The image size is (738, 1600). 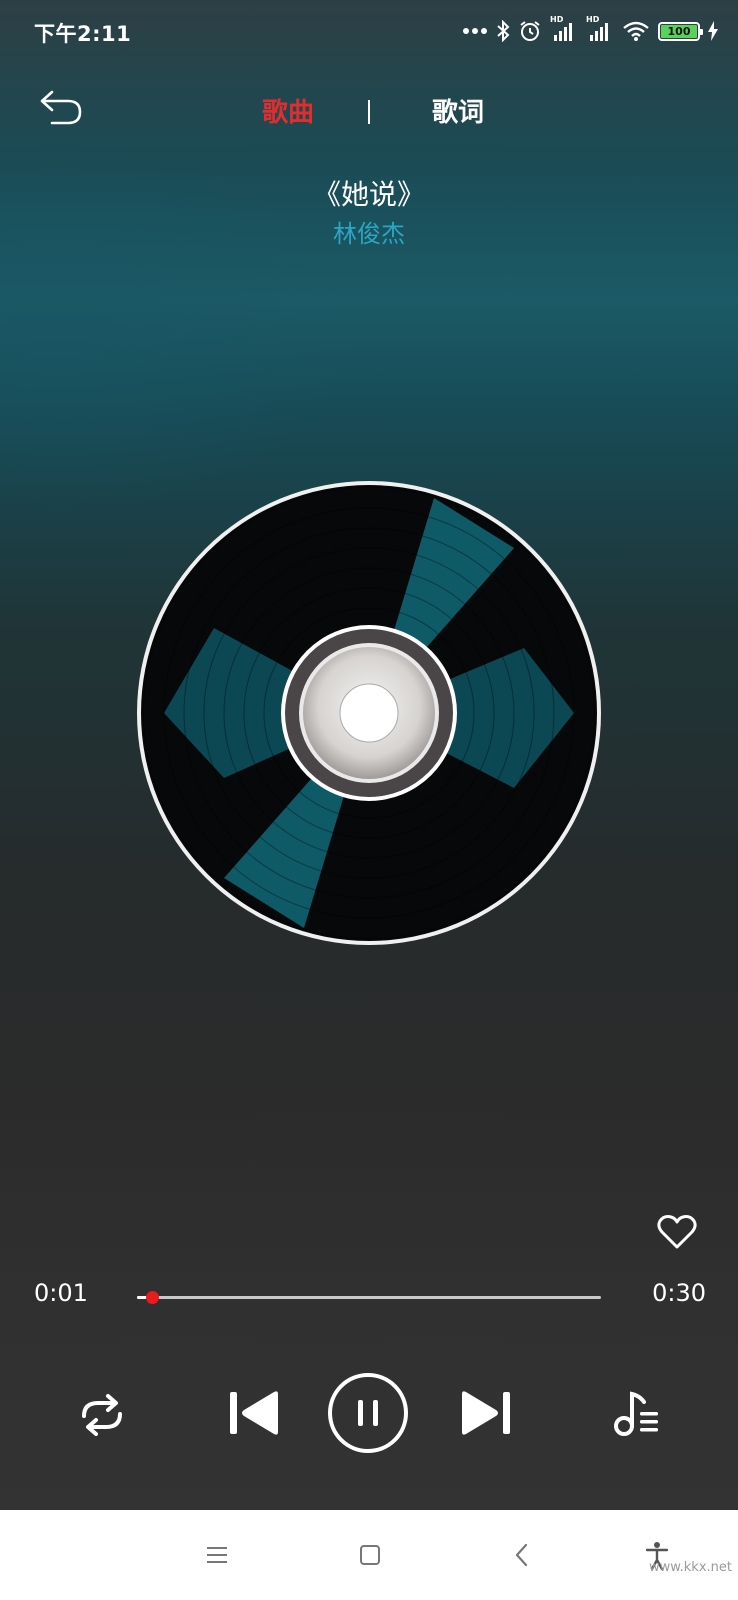 I want to click on heart-outline-icon, so click(x=677, y=1232).